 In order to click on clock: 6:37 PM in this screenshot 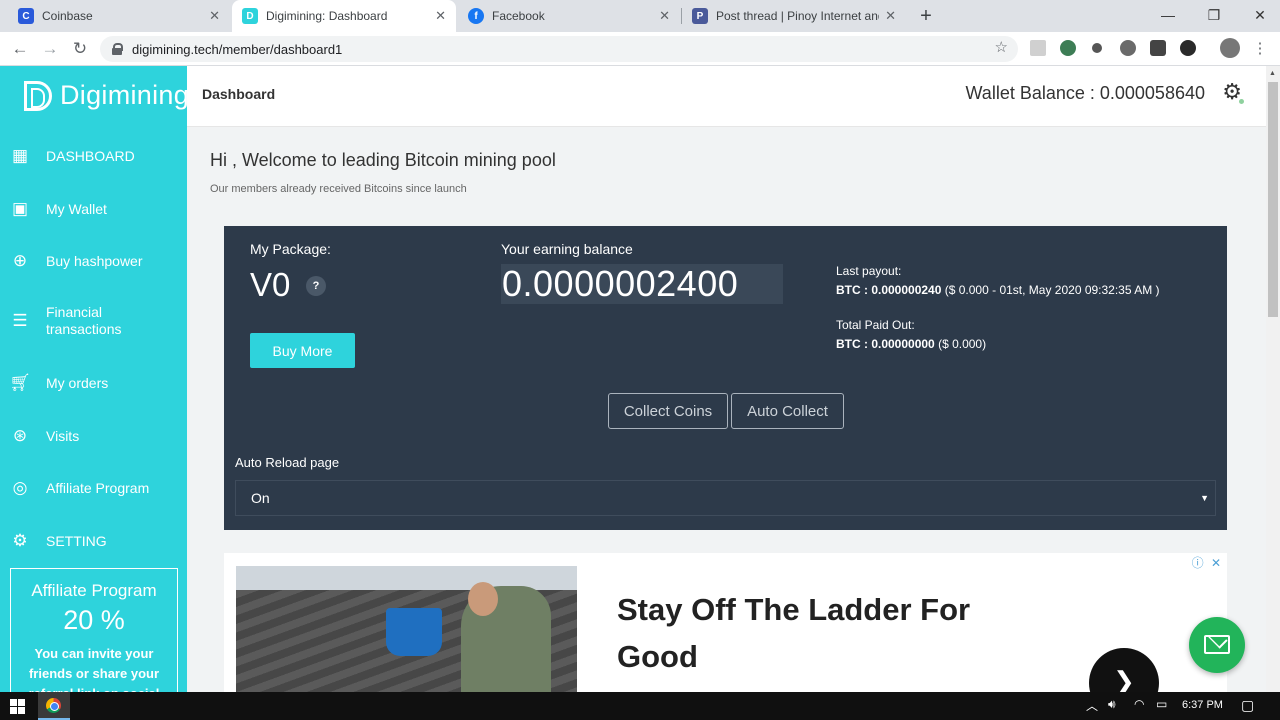, I will do `click(1202, 705)`.